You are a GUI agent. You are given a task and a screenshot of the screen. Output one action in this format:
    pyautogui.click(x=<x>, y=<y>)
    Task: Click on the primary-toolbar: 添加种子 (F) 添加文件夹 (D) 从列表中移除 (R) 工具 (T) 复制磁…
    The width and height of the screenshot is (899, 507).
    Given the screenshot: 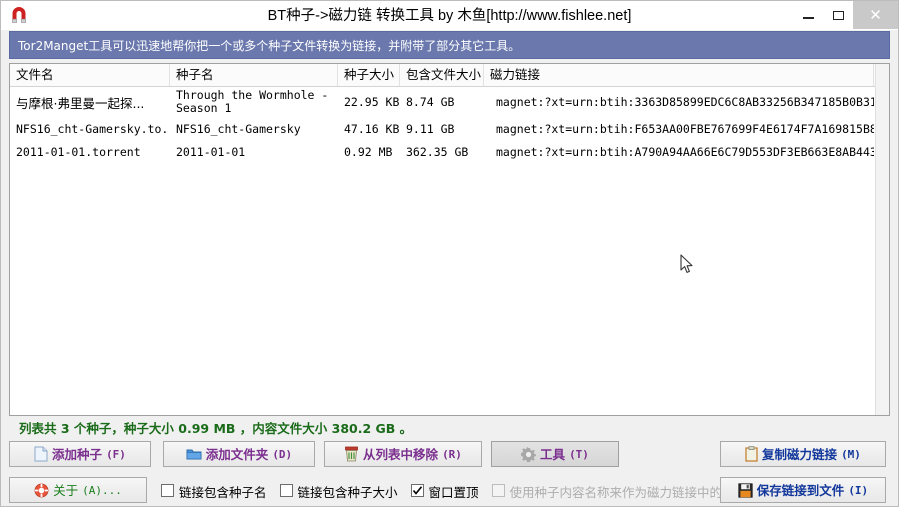 What is the action you would take?
    pyautogui.click(x=449, y=454)
    